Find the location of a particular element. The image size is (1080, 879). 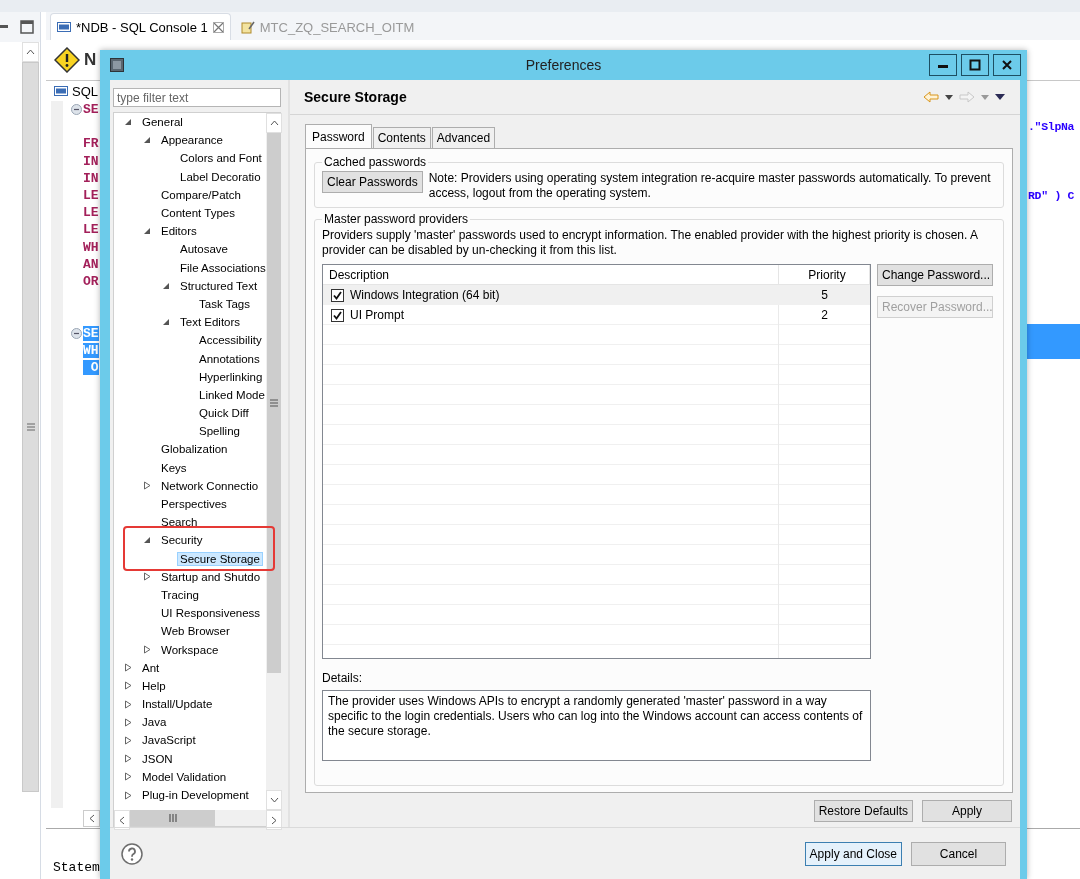

tree-item: Startup and Shutdo is located at coordinates (211, 576).